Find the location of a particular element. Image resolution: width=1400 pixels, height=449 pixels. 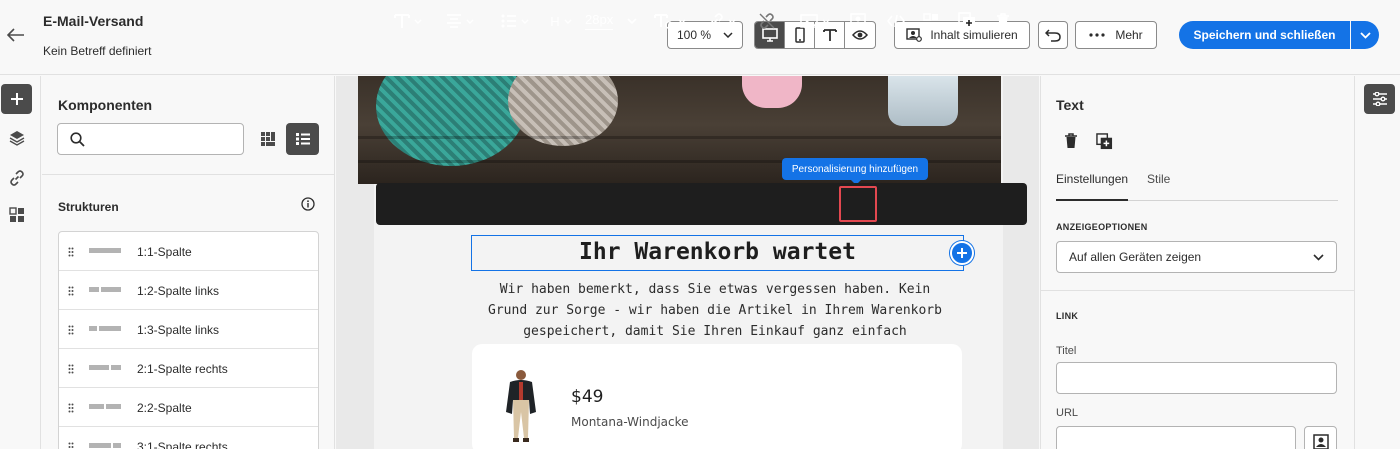

html-code-button is located at coordinates (896, 21).